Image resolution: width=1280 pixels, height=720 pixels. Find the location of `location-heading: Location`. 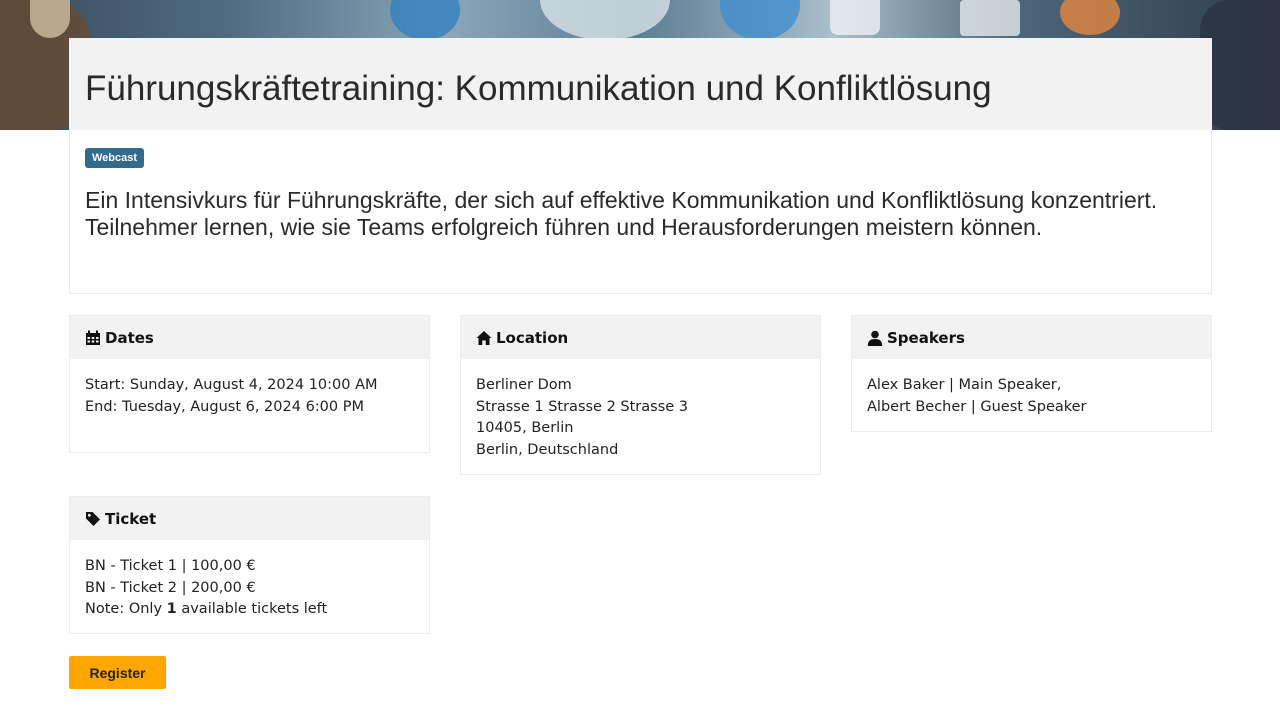

location-heading: Location is located at coordinates (532, 337).